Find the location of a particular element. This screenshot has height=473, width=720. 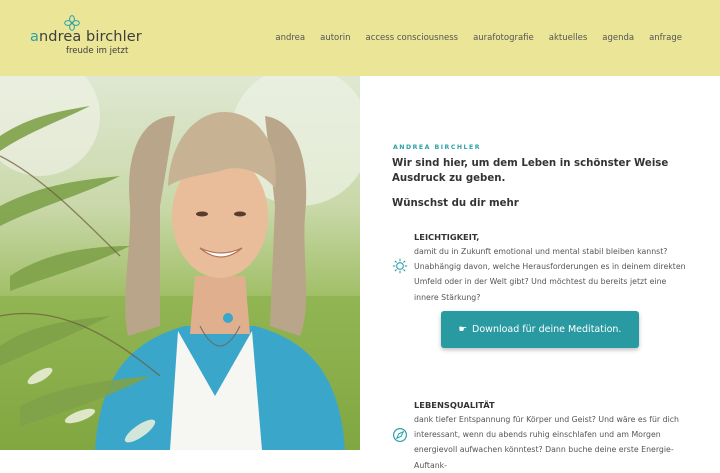

site-logo: andrea birchler freude im jetzt is located at coordinates (105, 39).